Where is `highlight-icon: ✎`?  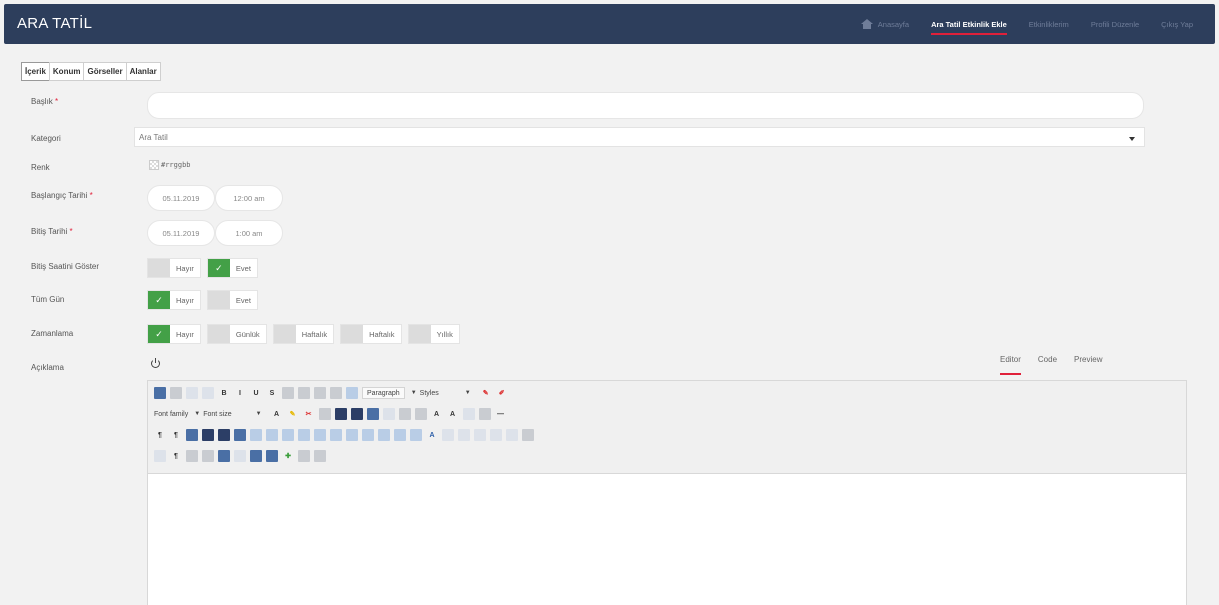 highlight-icon: ✎ is located at coordinates (293, 414).